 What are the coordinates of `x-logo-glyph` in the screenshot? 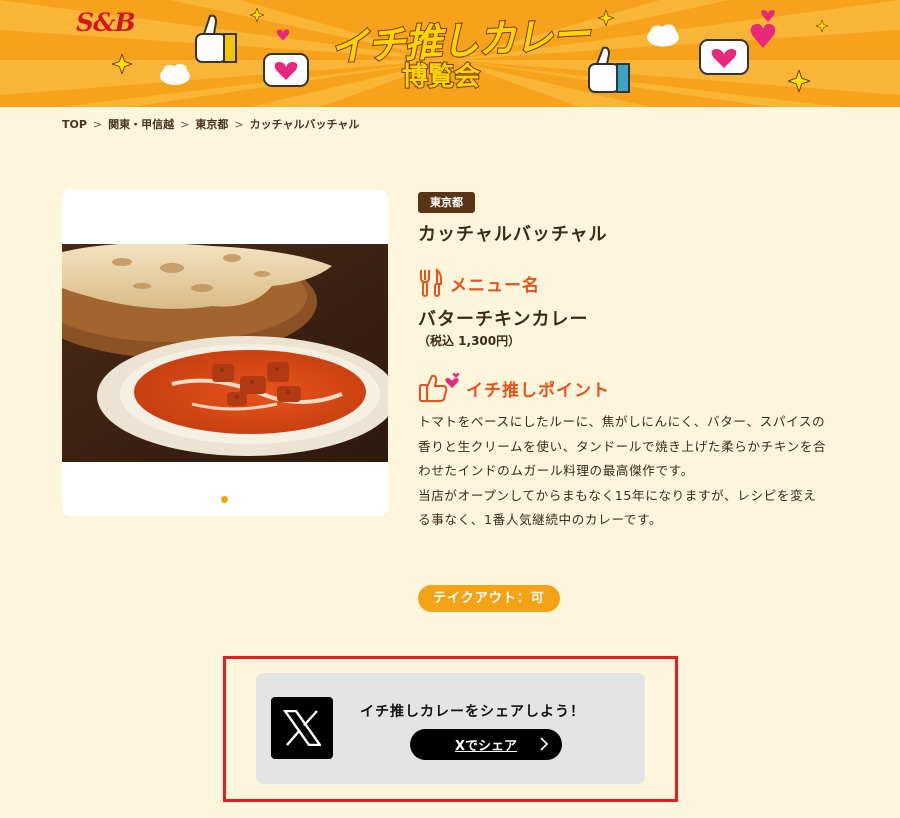 It's located at (302, 728).